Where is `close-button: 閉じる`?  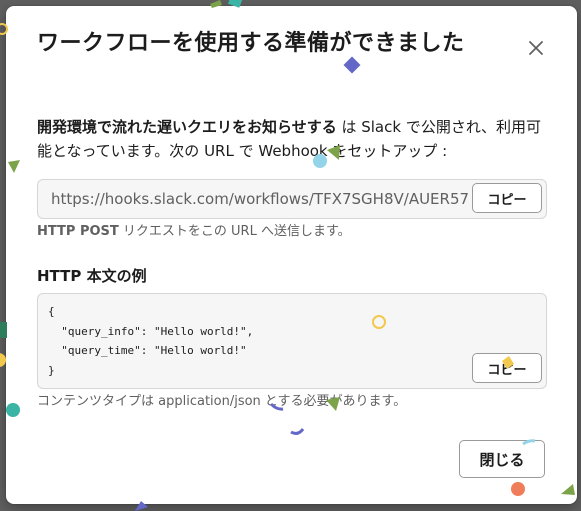 close-button: 閉じる is located at coordinates (502, 459).